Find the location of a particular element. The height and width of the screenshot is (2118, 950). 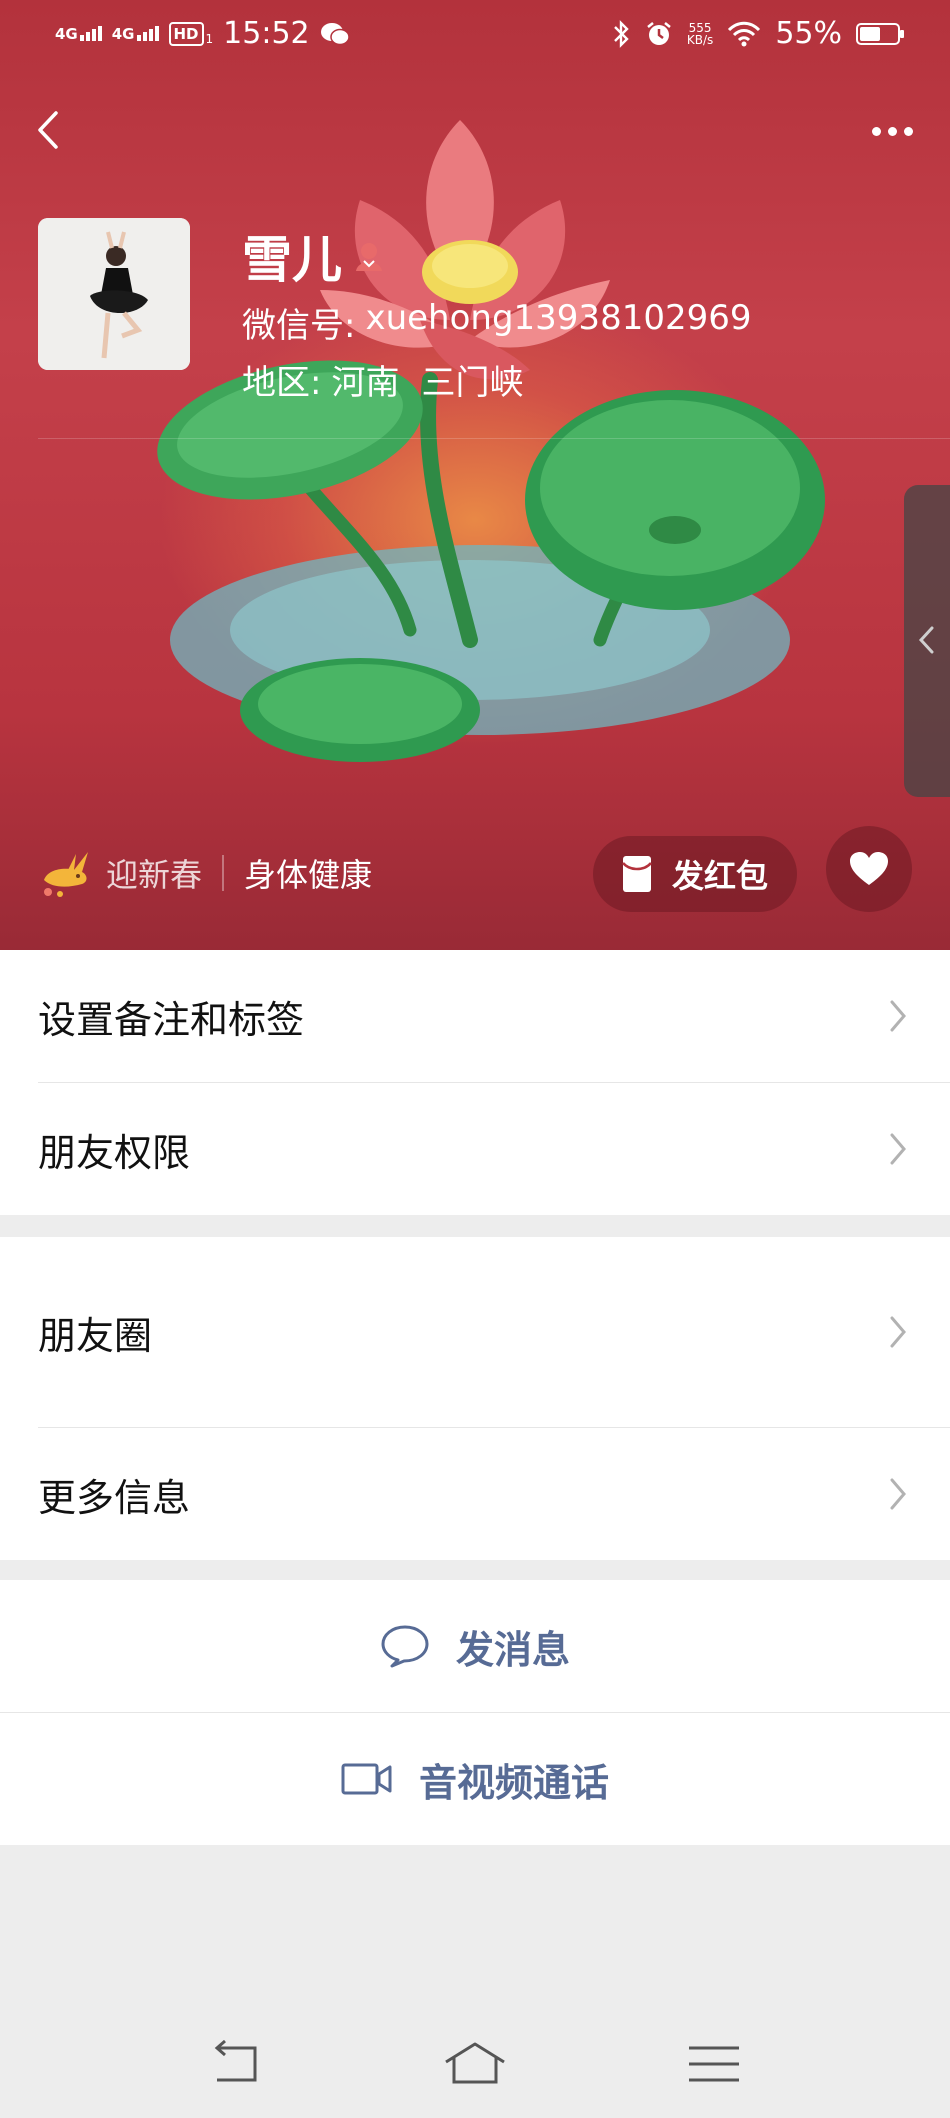

battery-icon is located at coordinates (880, 33).